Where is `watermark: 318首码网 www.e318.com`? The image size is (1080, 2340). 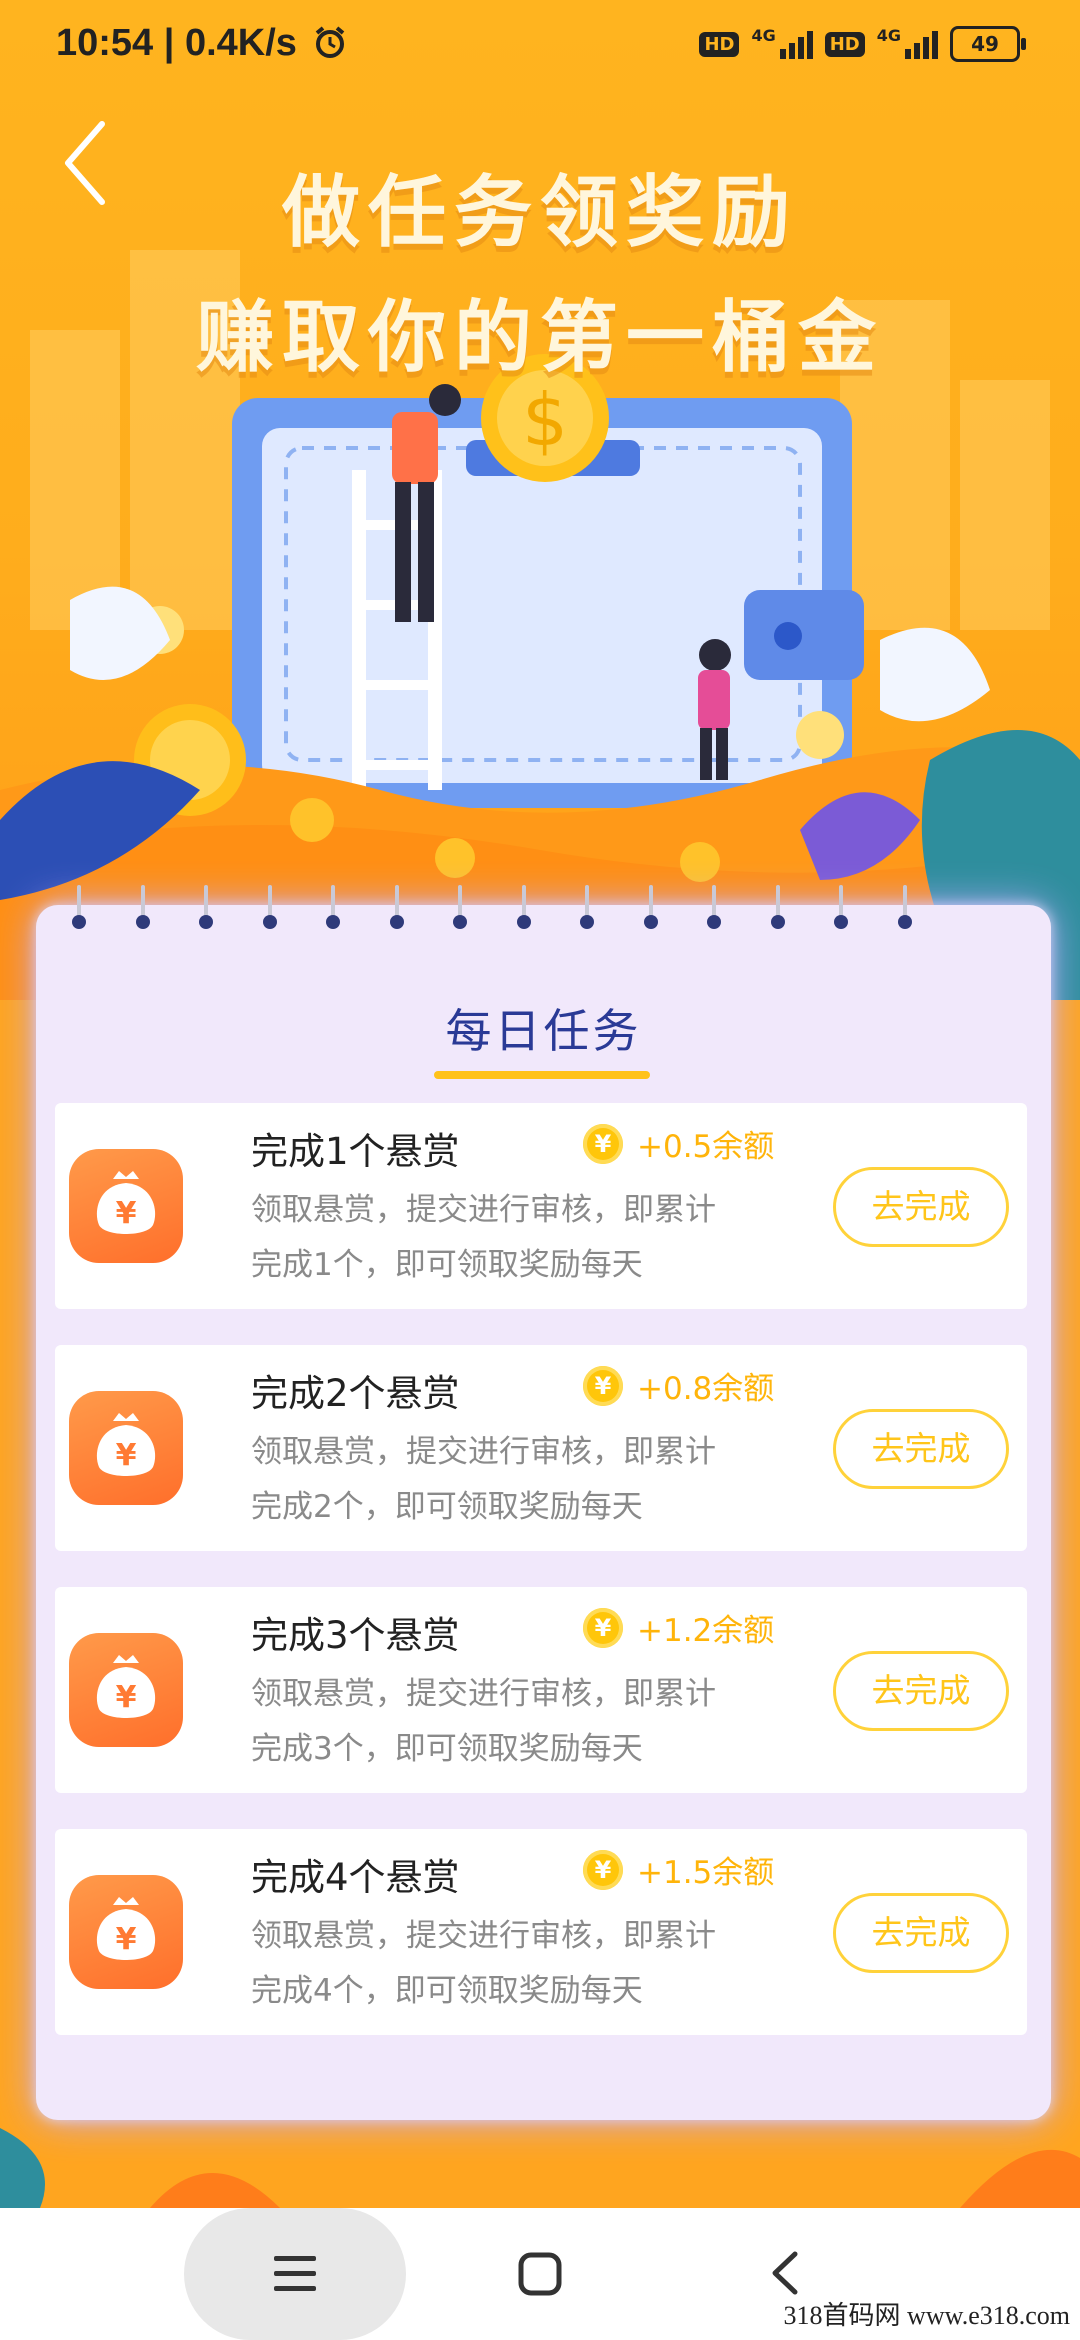 watermark: 318首码网 www.e318.com is located at coordinates (926, 2315).